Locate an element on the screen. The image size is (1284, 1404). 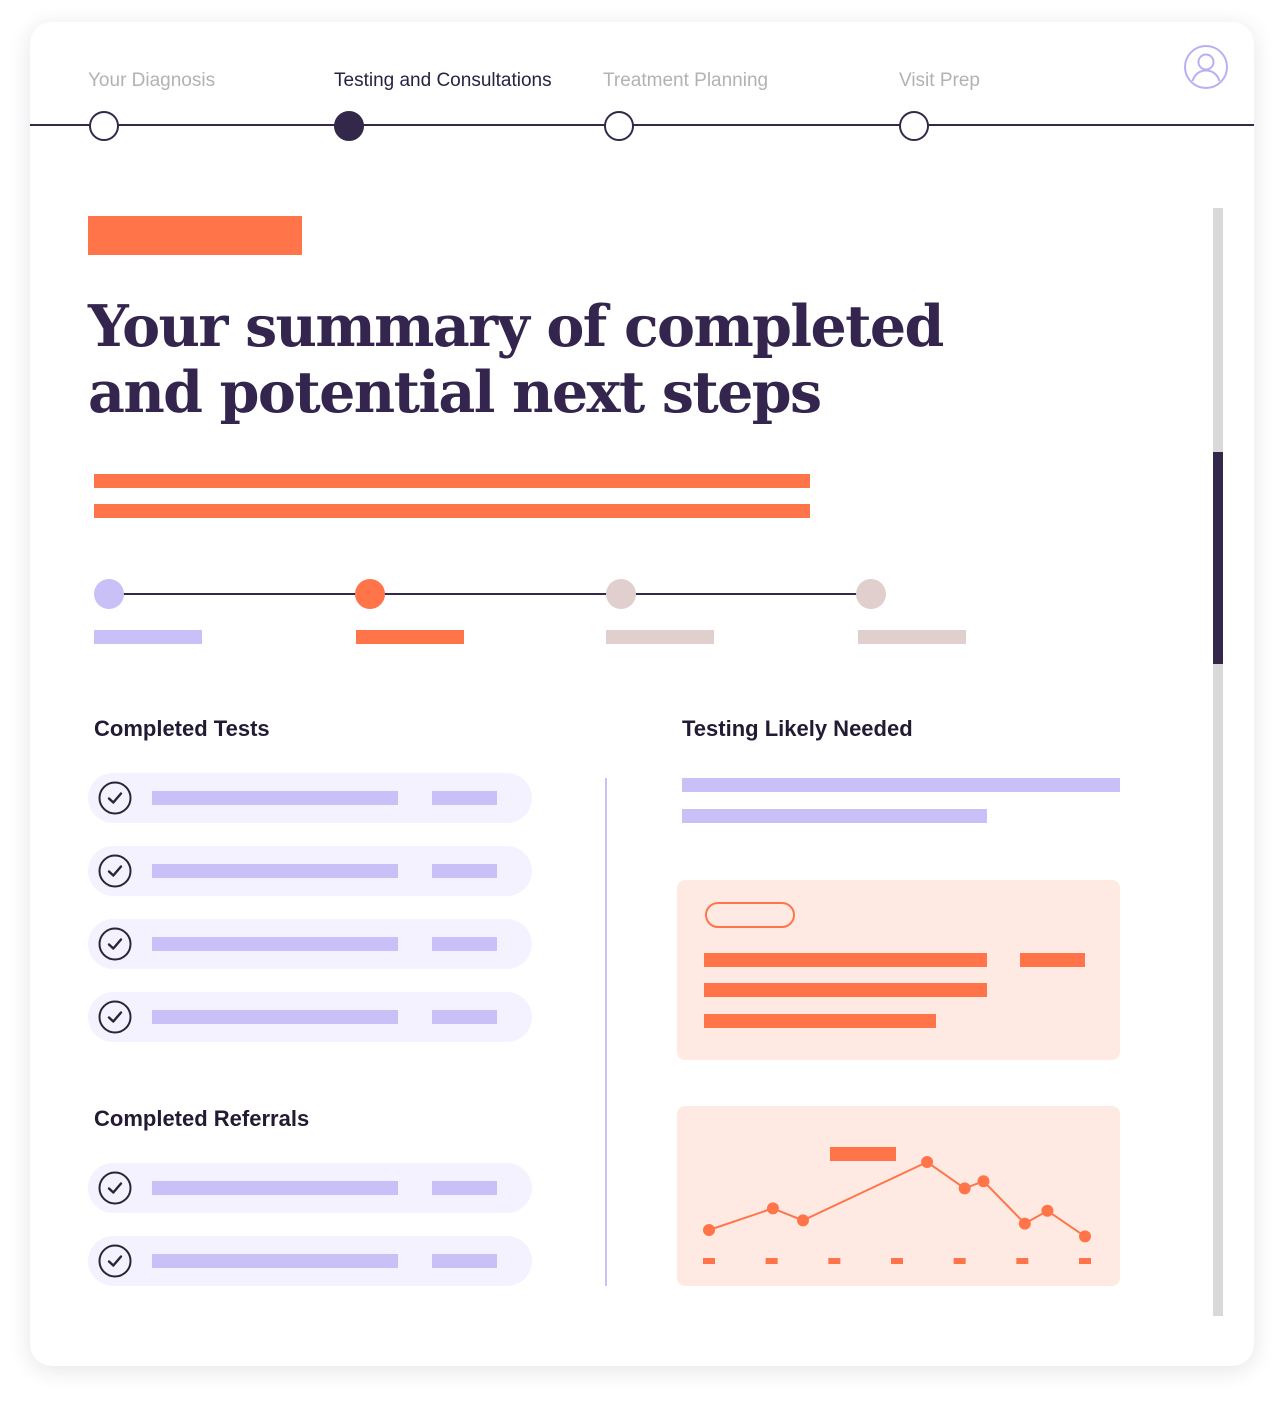
step-treatment-planning: Treatment Planning is located at coordinates (685, 81).